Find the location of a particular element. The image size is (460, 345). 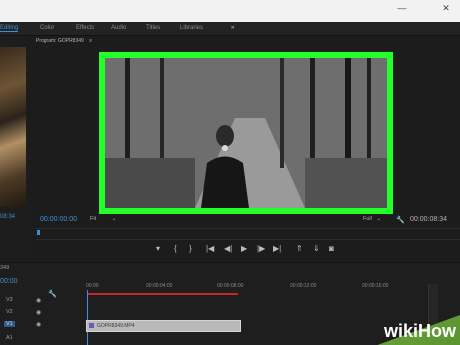

wikihow-logo-wiki: wiki is located at coordinates (400, 331).